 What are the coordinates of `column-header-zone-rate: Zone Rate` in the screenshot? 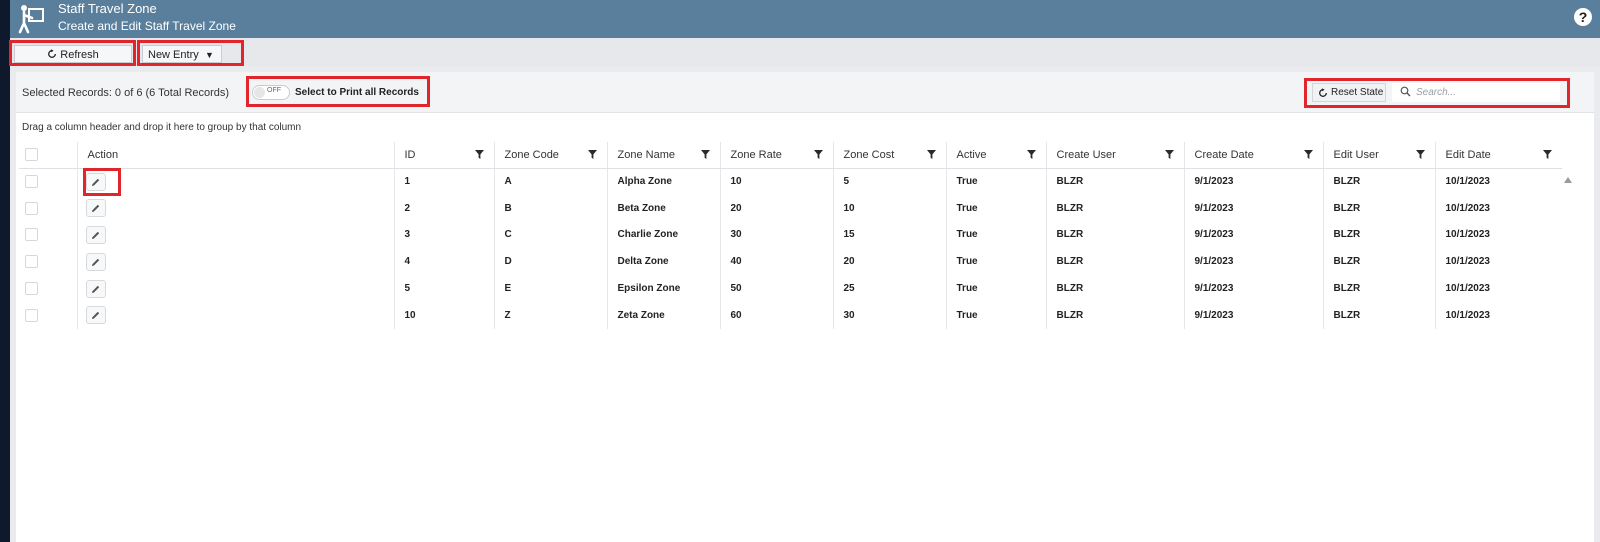 It's located at (776, 155).